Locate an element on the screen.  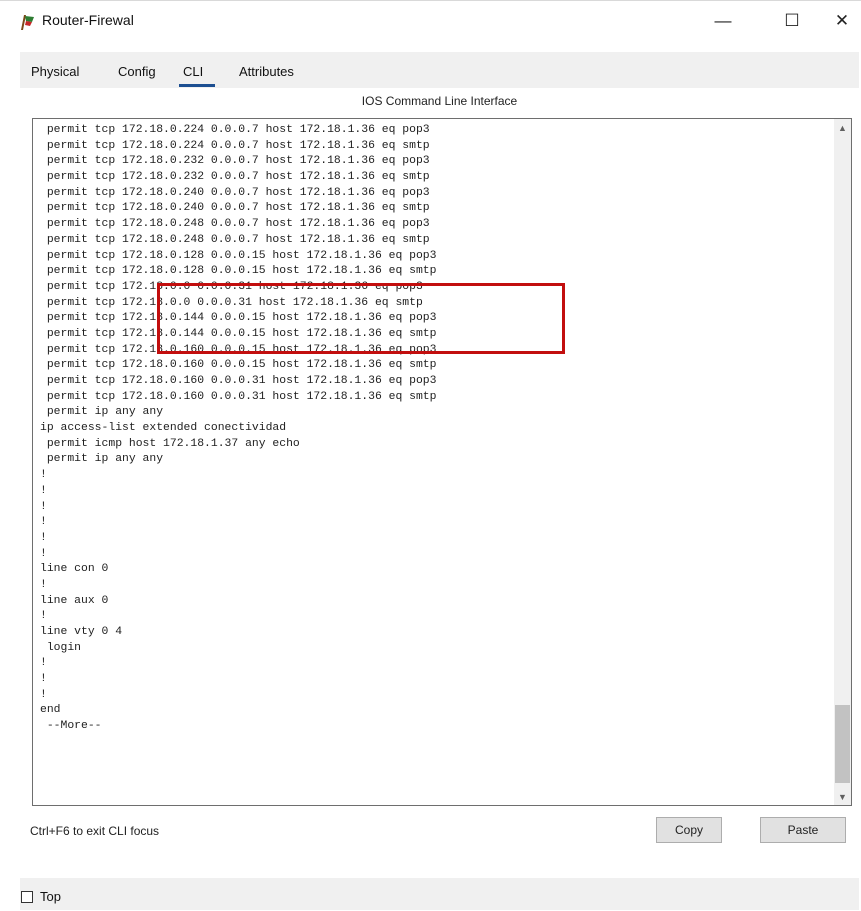
paste-button: Paste is located at coordinates (803, 830).